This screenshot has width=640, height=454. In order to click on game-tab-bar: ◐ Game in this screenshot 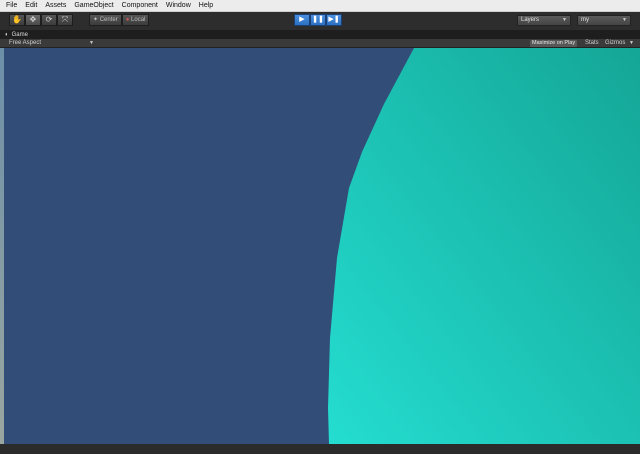, I will do `click(320, 34)`.